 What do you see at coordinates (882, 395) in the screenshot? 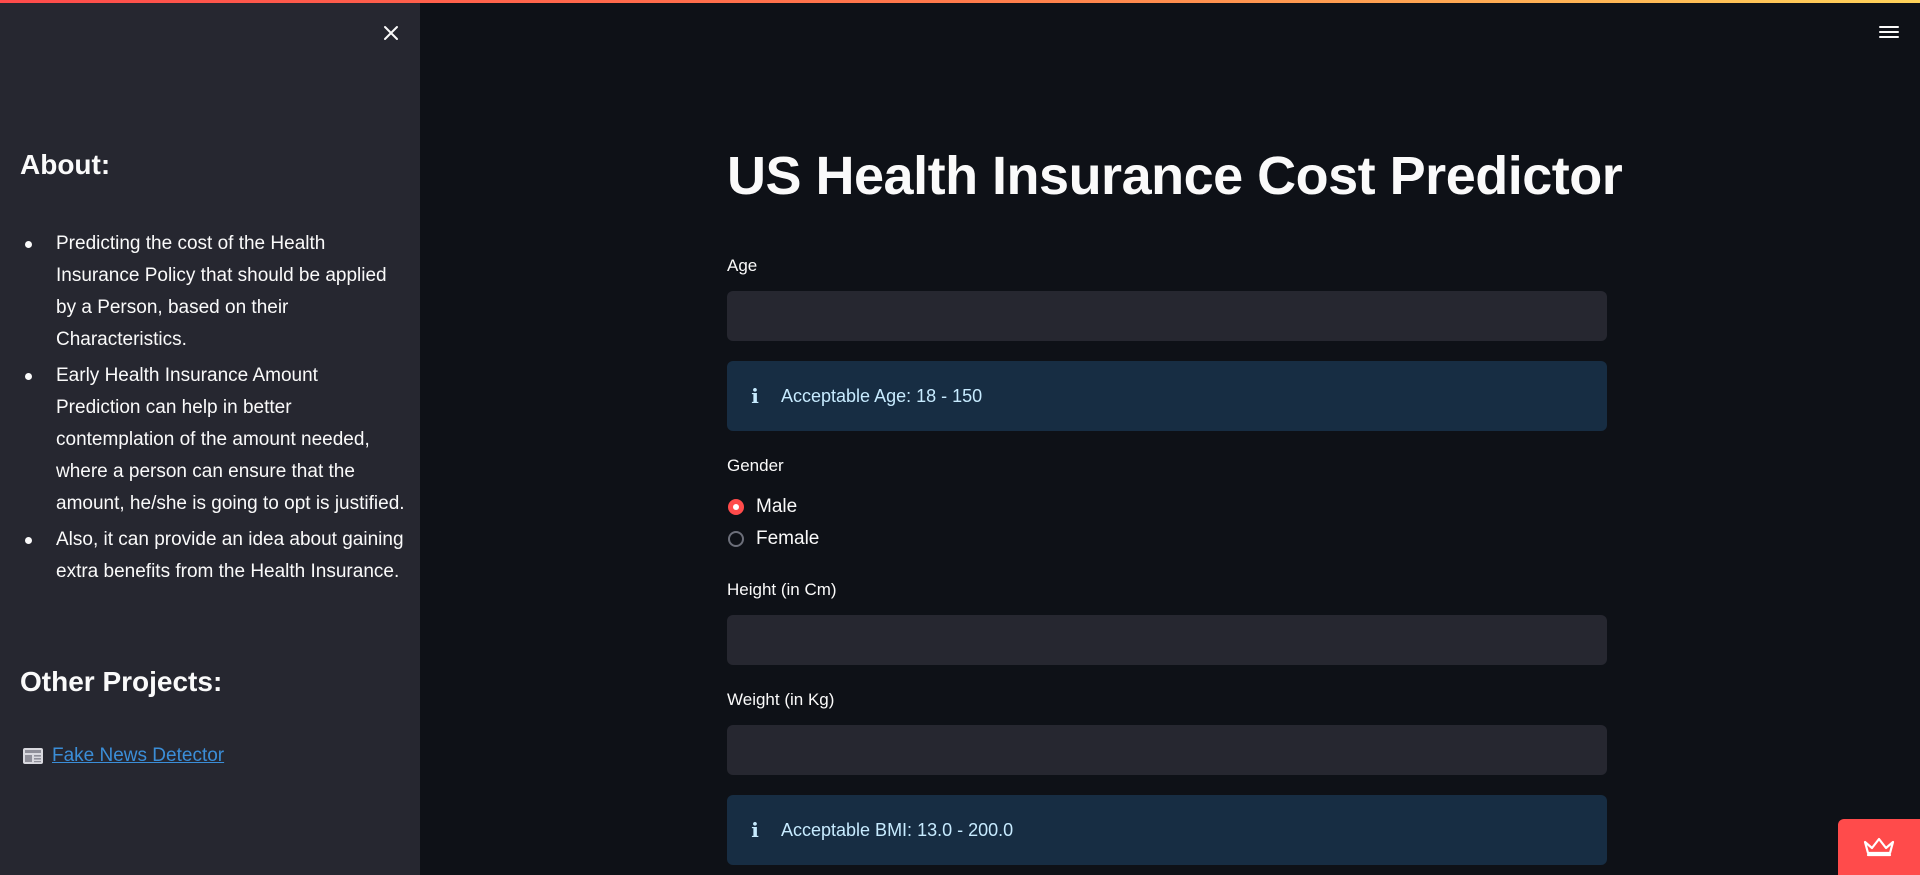
I see `age-info-text: Acceptable Age: 18 - 150` at bounding box center [882, 395].